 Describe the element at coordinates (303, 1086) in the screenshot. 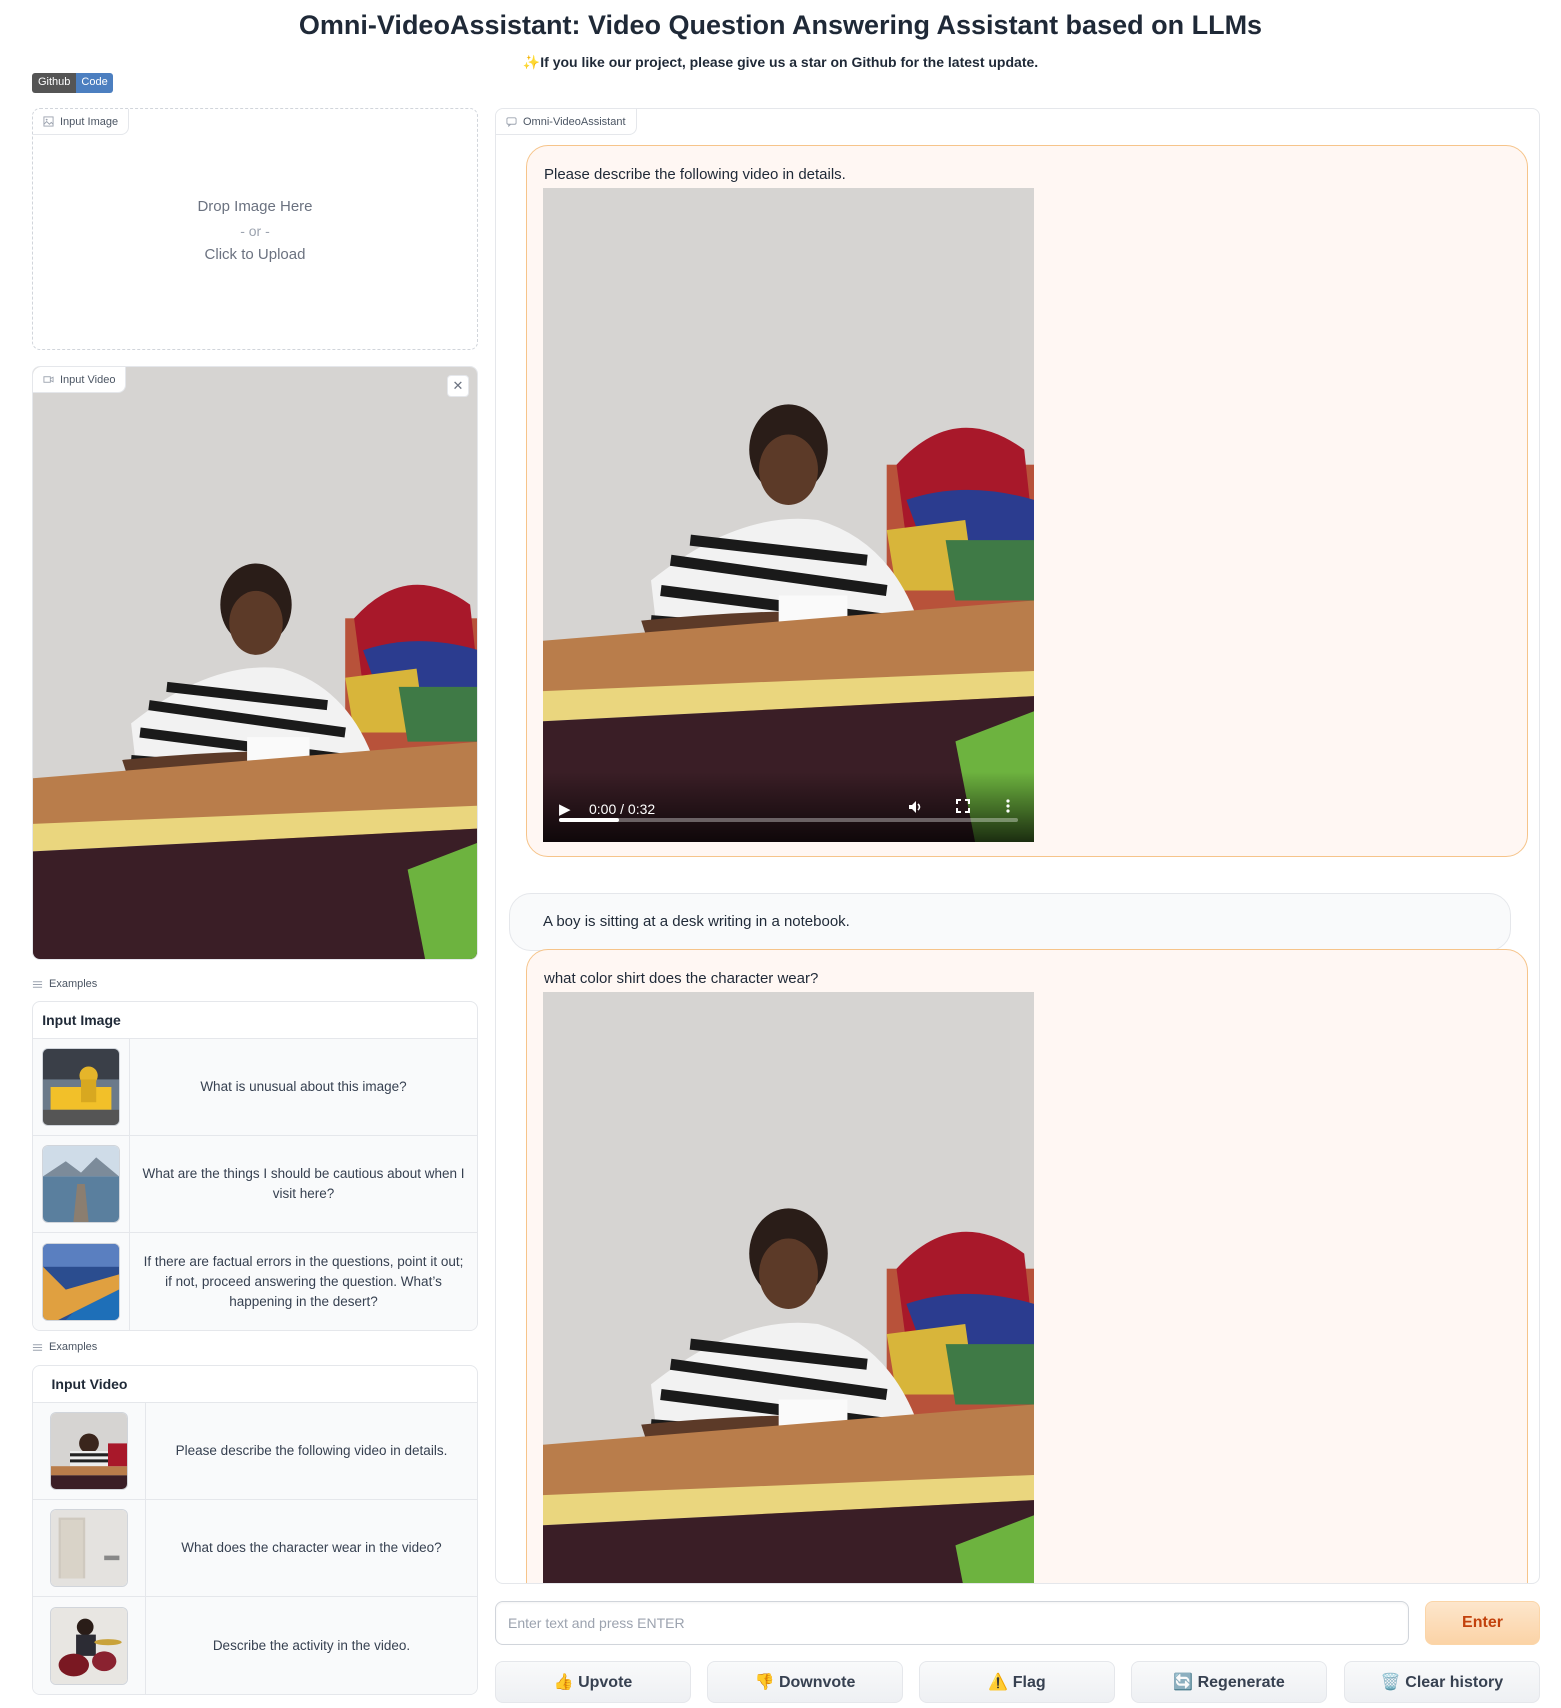

I see `image-example-text: What is unusual about this image?` at that location.